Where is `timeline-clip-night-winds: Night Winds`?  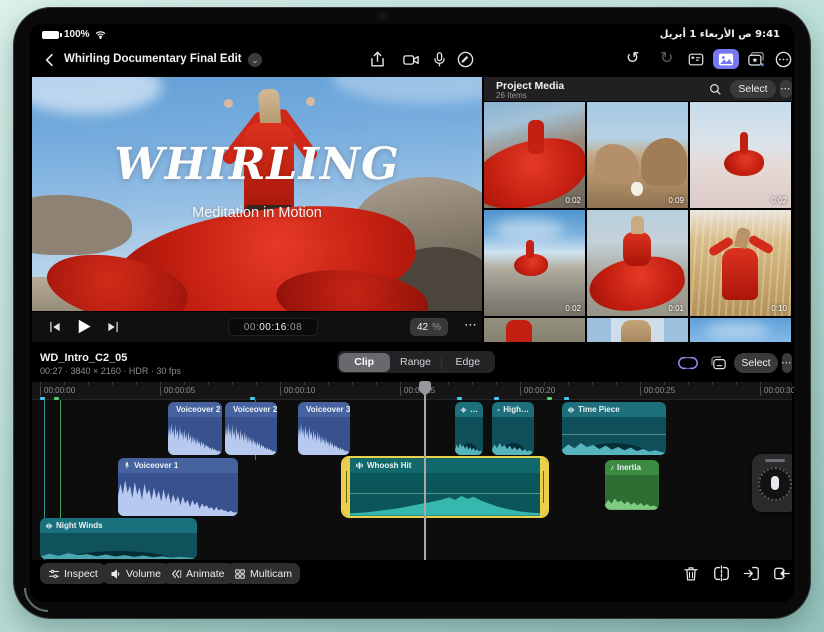 timeline-clip-night-winds: Night Winds is located at coordinates (118, 538).